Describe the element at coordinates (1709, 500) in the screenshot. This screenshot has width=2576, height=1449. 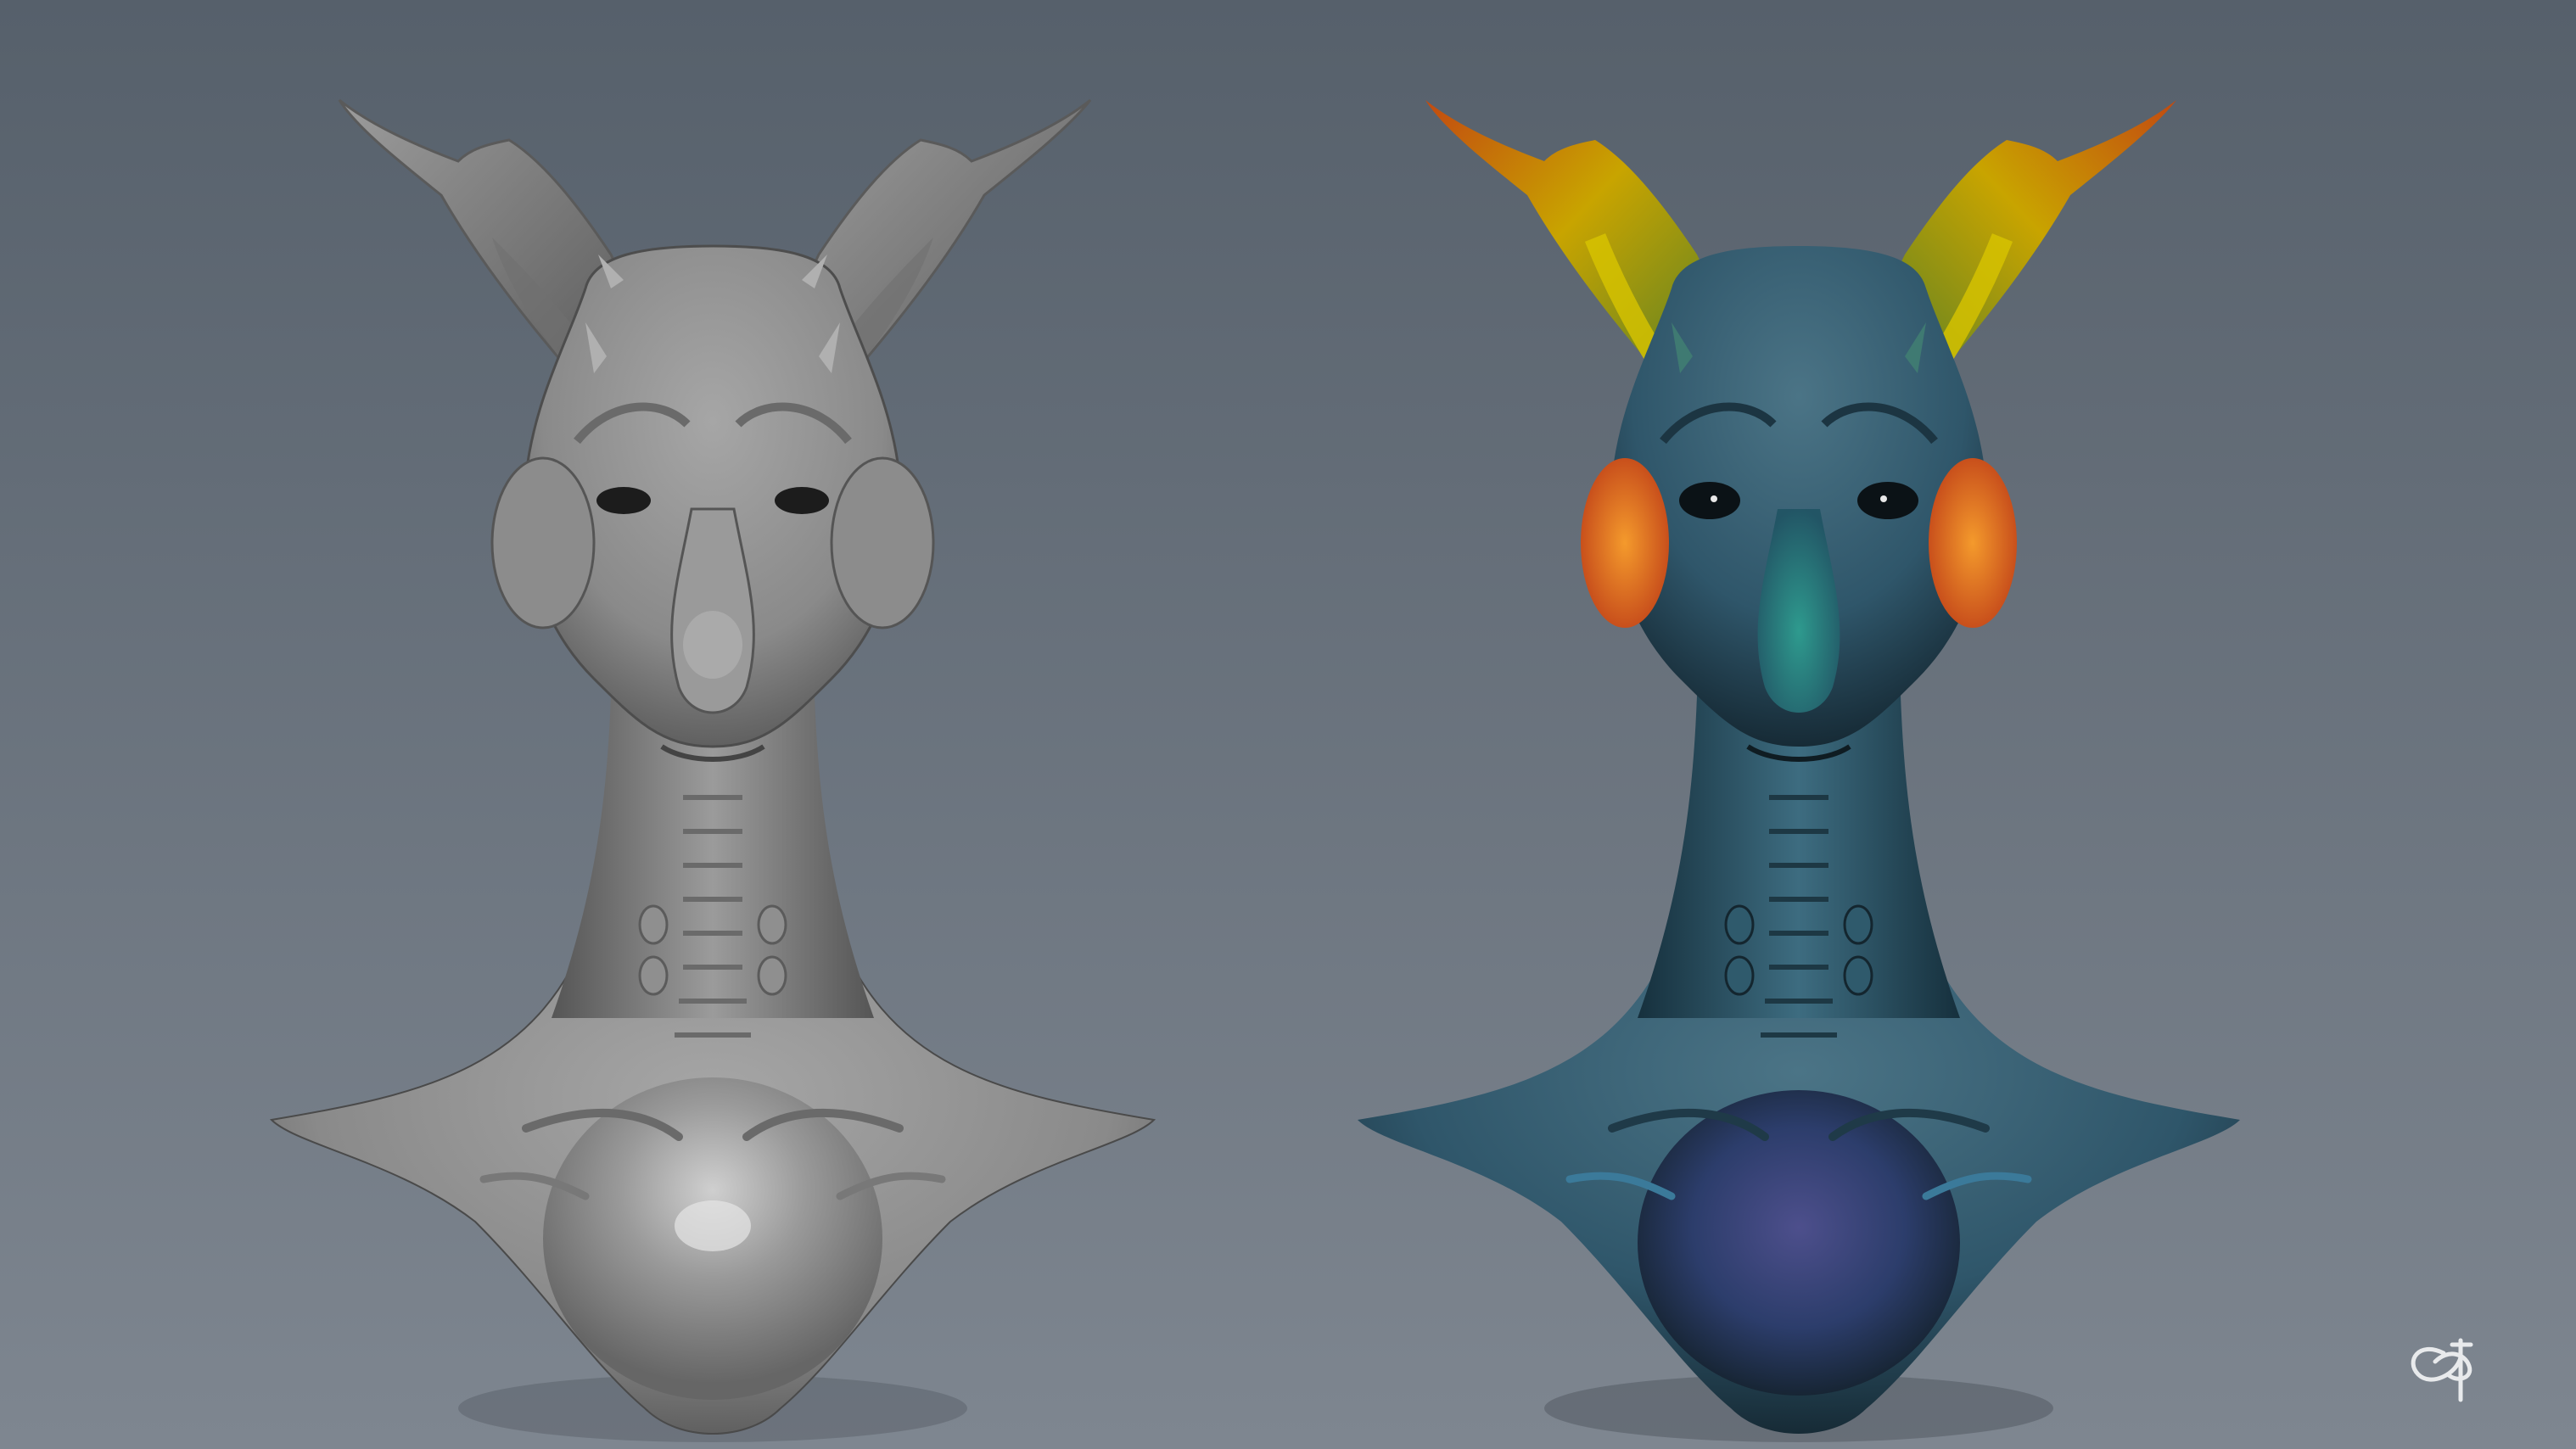
I see `painted-left-eye` at that location.